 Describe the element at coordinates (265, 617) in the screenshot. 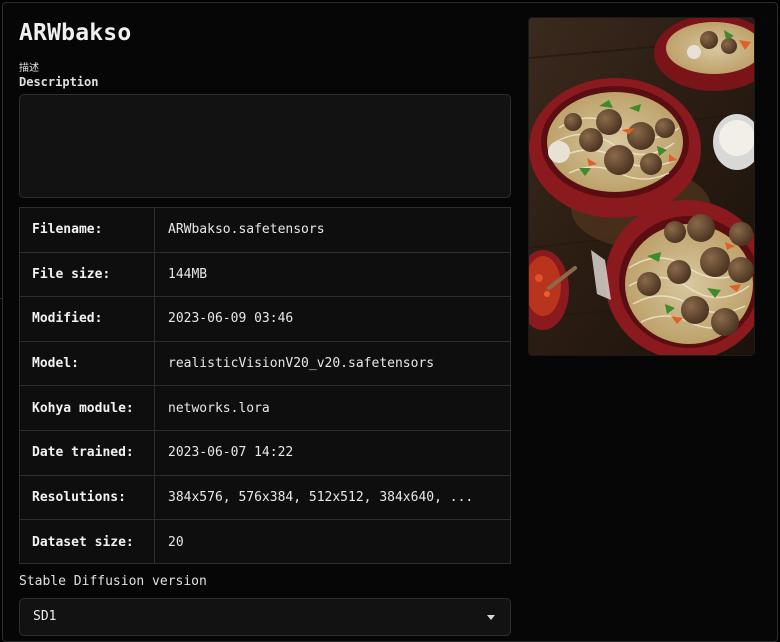

I see `sd-version-dropdown: SD1` at that location.